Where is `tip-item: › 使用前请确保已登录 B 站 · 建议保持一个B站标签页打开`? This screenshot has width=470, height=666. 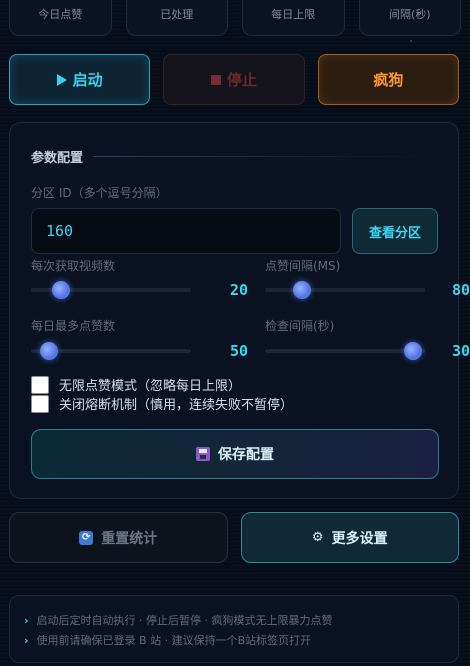
tip-item: › 使用前请确保已登录 B 站 · 建议保持一个B站标签页打开 is located at coordinates (241, 641).